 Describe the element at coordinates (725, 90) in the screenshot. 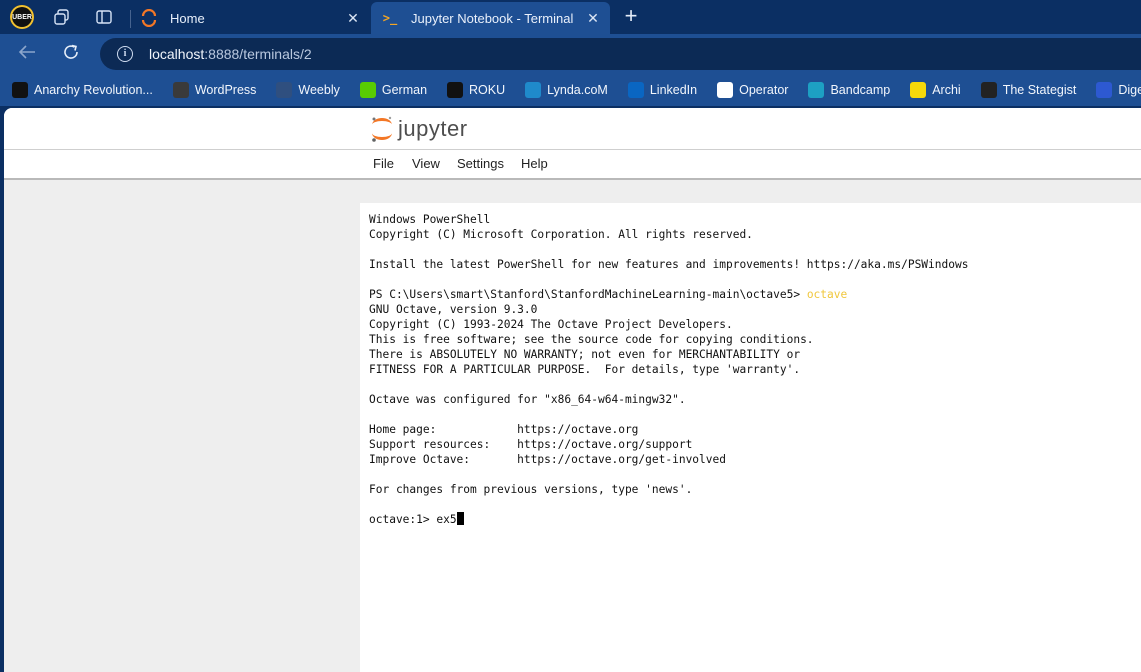

I see `operator-icon` at that location.